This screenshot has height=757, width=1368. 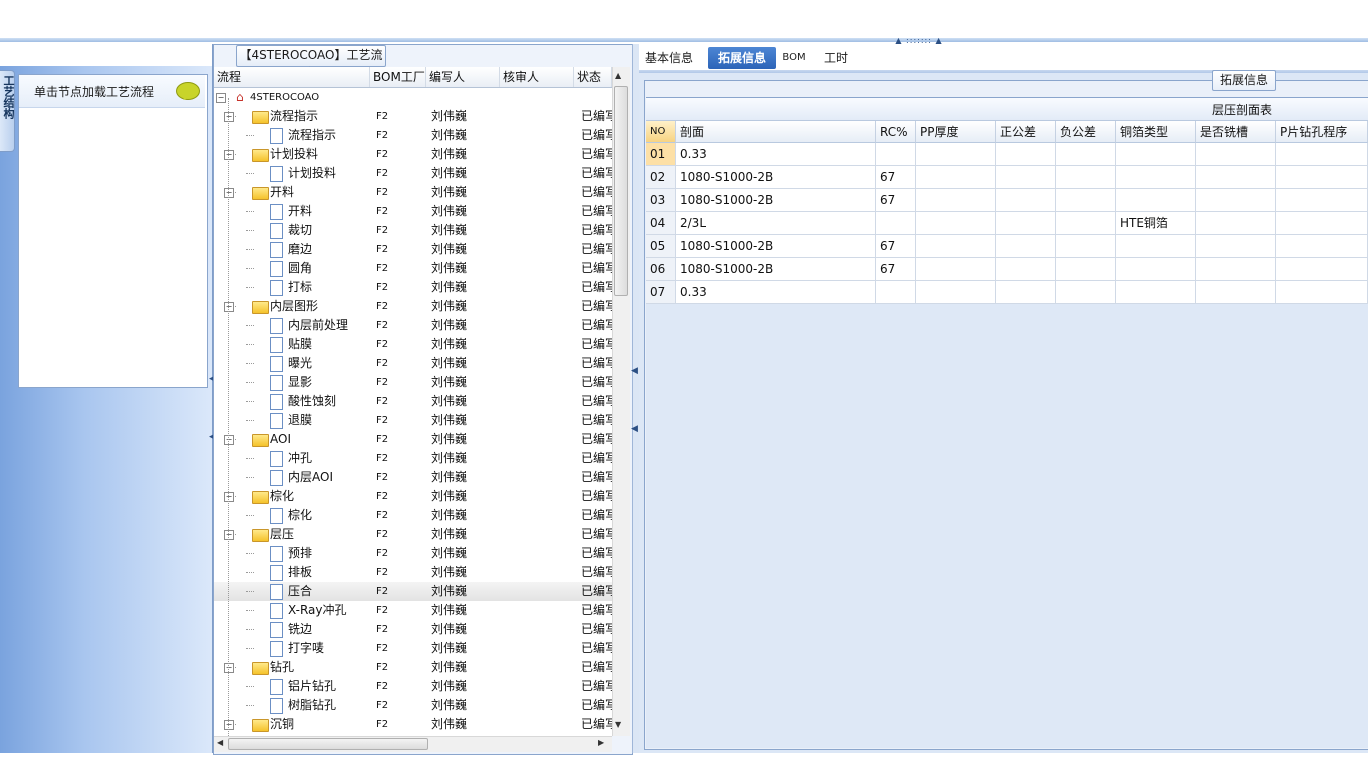 I want to click on tree-node-label: 沉铜, so click(x=282, y=724).